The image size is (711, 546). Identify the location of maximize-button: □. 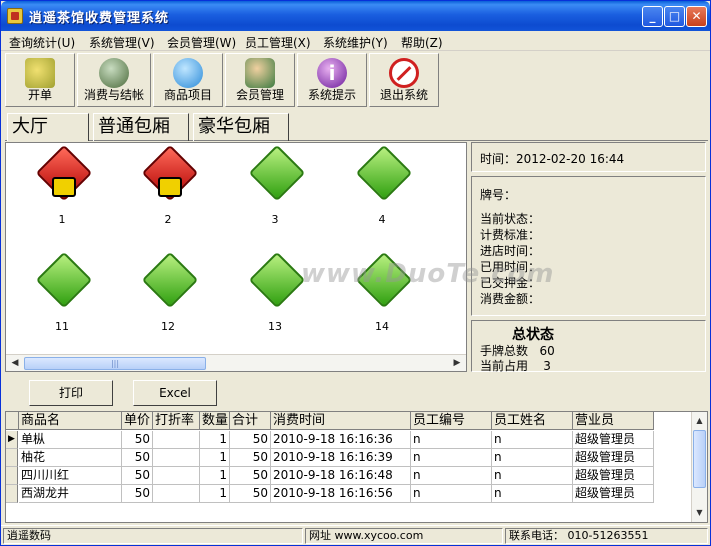
(674, 16).